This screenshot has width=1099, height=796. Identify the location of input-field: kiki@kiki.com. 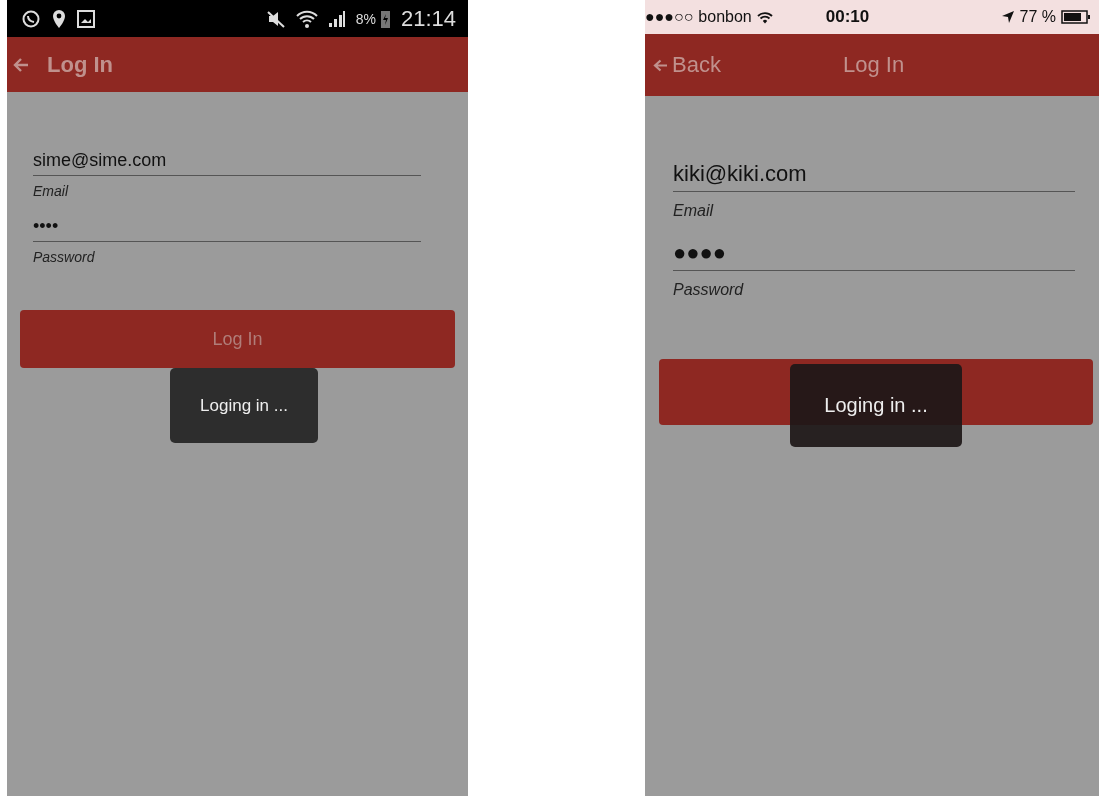
(874, 176).